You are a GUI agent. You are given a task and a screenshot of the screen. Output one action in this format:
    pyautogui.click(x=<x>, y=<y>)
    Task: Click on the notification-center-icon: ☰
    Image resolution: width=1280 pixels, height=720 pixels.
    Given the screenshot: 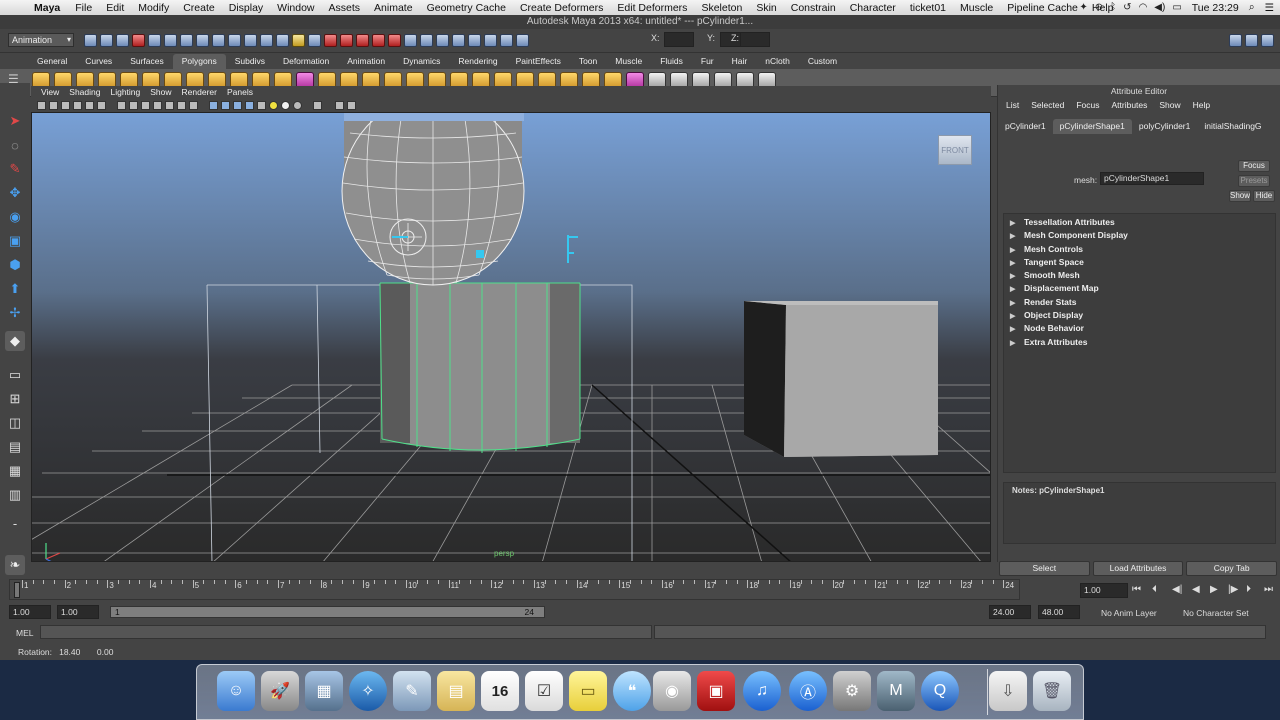 What is the action you would take?
    pyautogui.click(x=1269, y=8)
    